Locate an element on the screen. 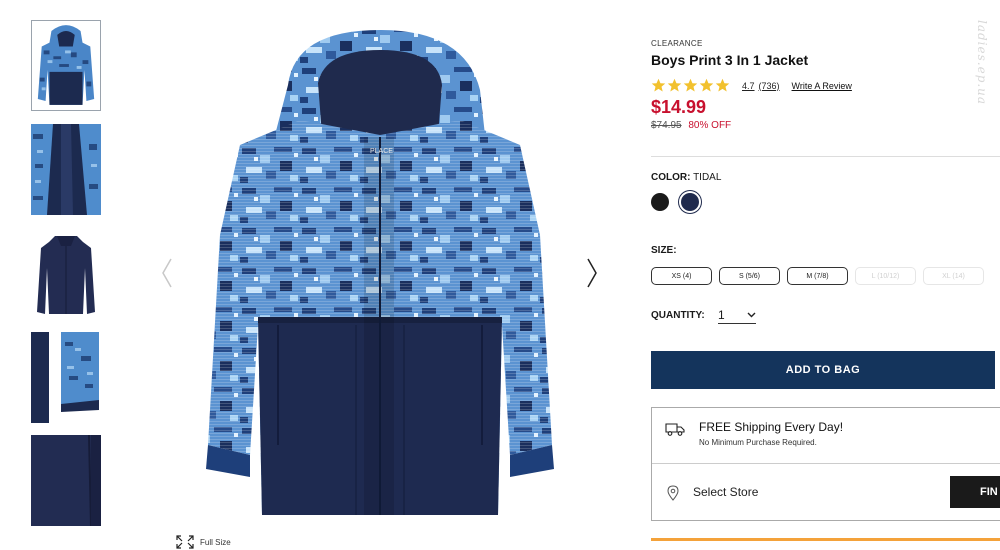 Image resolution: width=1000 pixels, height=550 pixels. size-xl: XL (14) is located at coordinates (953, 276).